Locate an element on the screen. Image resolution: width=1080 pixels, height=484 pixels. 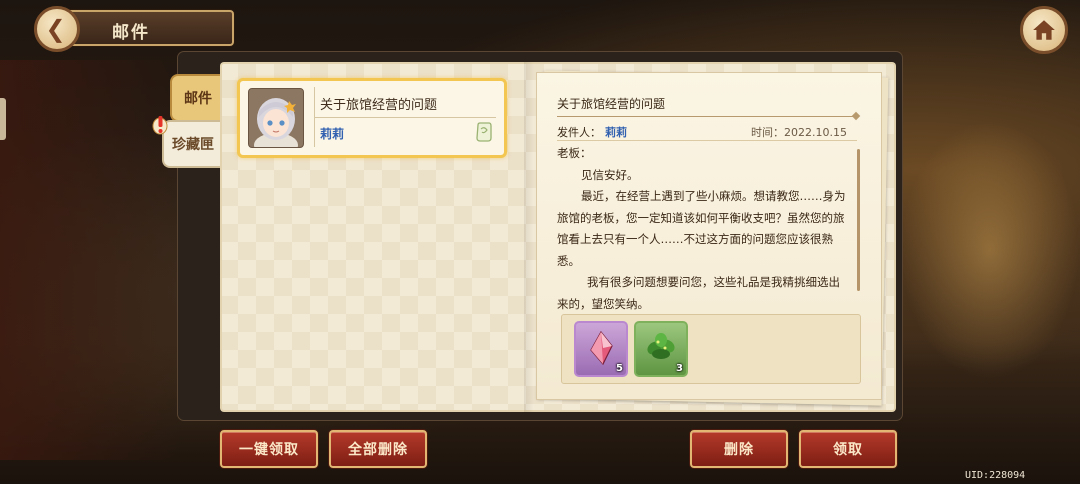
mail-list-item: 关于旅馆经营的问题 莉莉 is located at coordinates (372, 118).